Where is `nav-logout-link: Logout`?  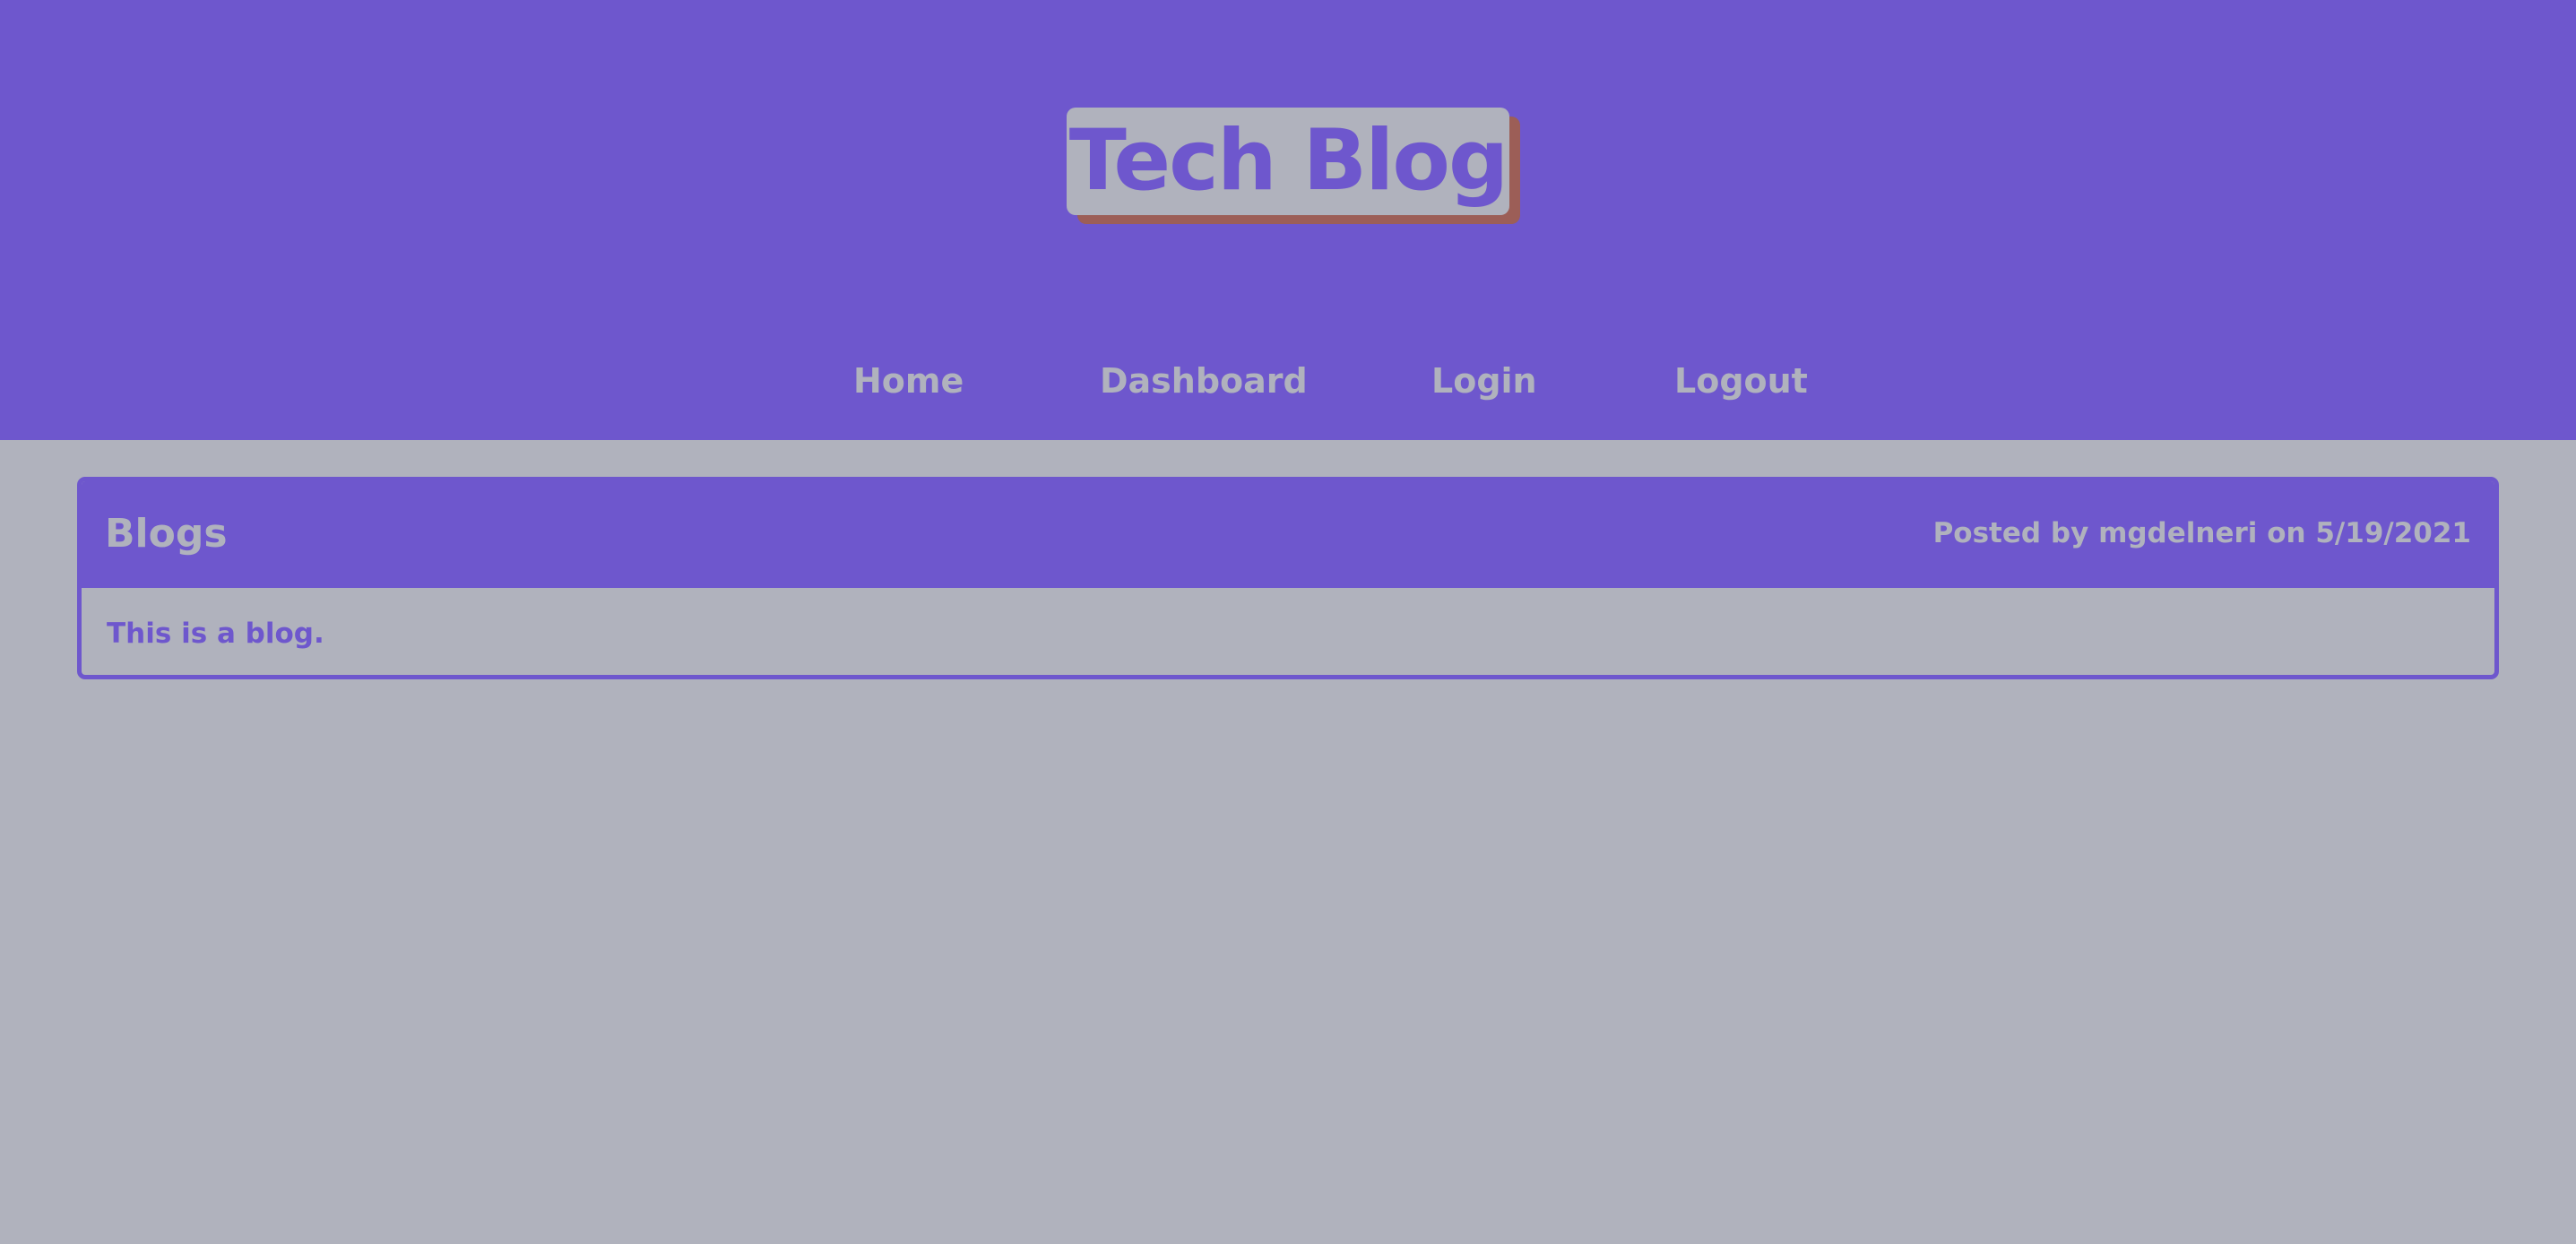
nav-logout-link: Logout is located at coordinates (1741, 381).